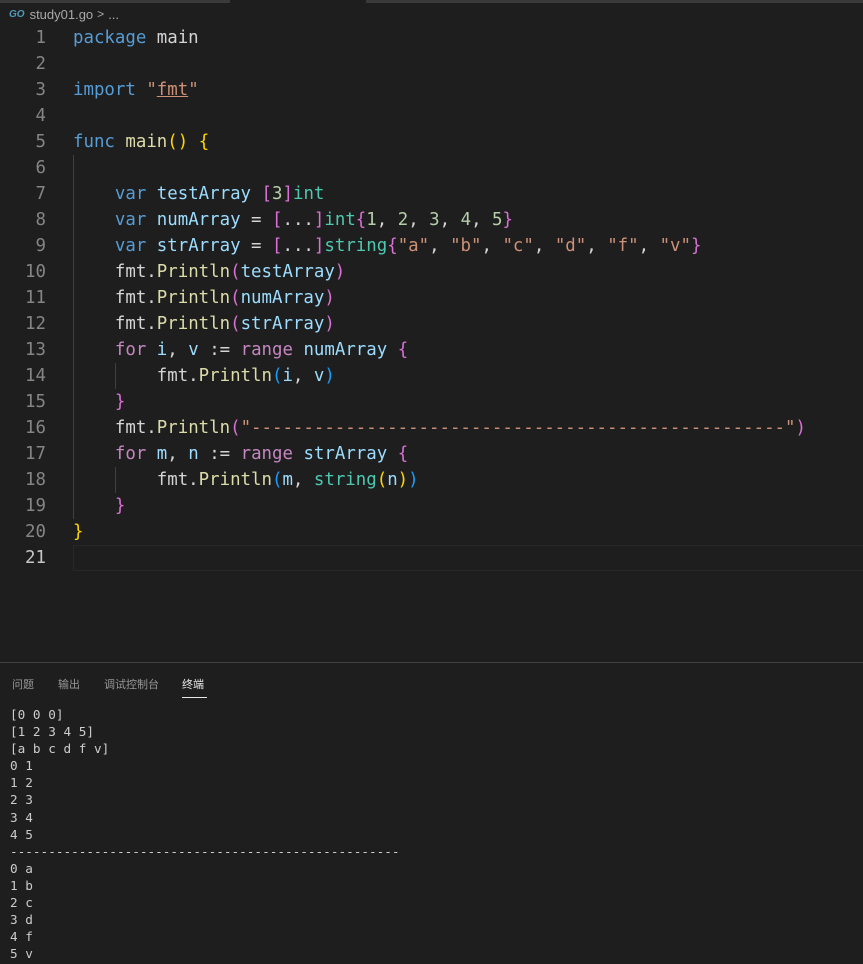 The width and height of the screenshot is (863, 964). What do you see at coordinates (40, 142) in the screenshot?
I see `line-number: 5` at bounding box center [40, 142].